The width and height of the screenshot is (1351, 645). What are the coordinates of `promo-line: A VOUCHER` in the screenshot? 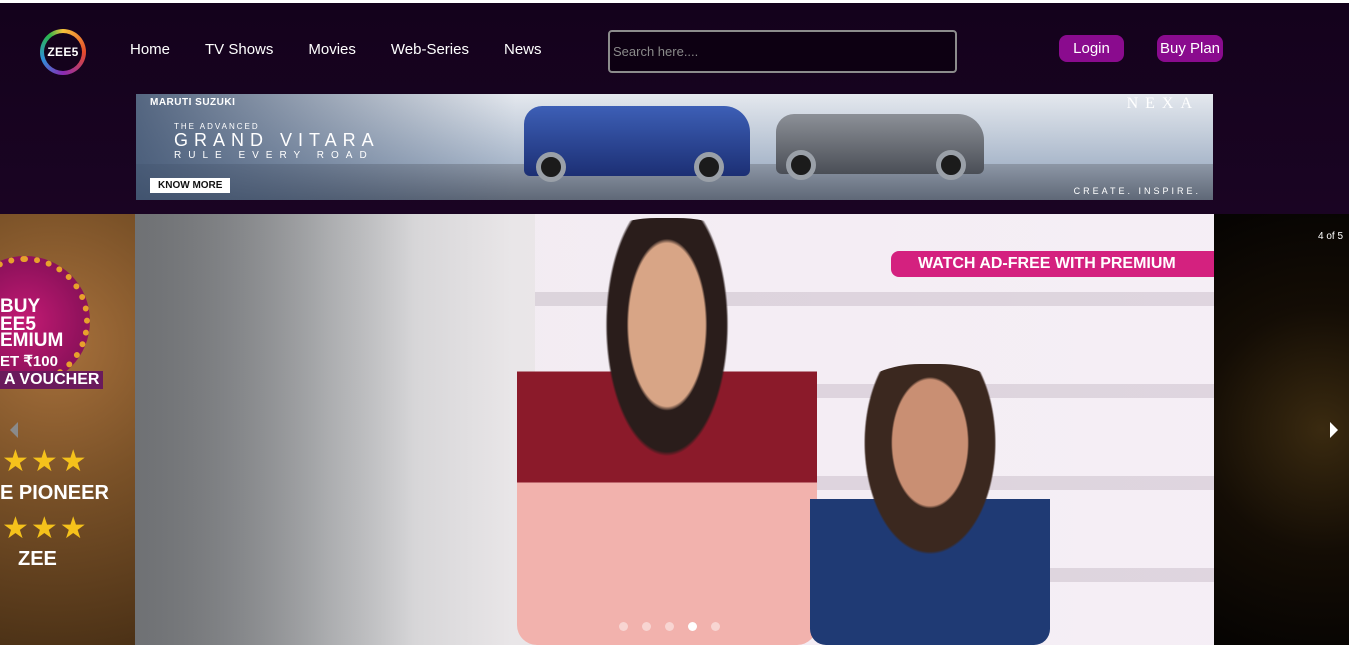 It's located at (52, 380).